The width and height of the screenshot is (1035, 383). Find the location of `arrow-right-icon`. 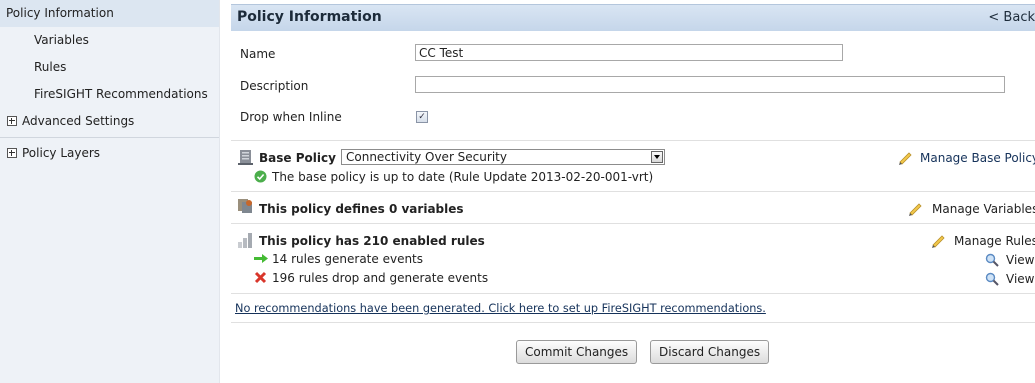

arrow-right-icon is located at coordinates (261, 258).